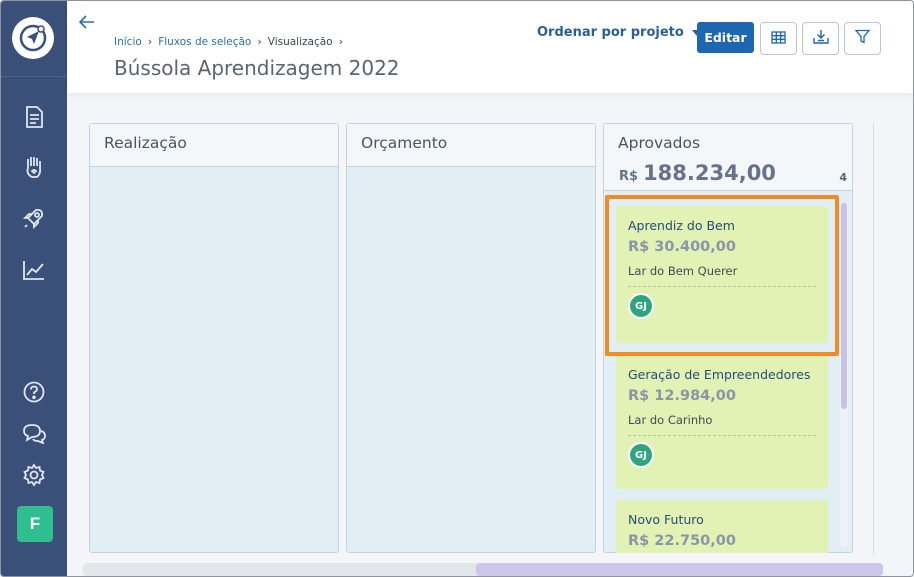 This screenshot has width=914, height=577. Describe the element at coordinates (683, 271) in the screenshot. I see `card-organization: Lar do Bem Querer` at that location.